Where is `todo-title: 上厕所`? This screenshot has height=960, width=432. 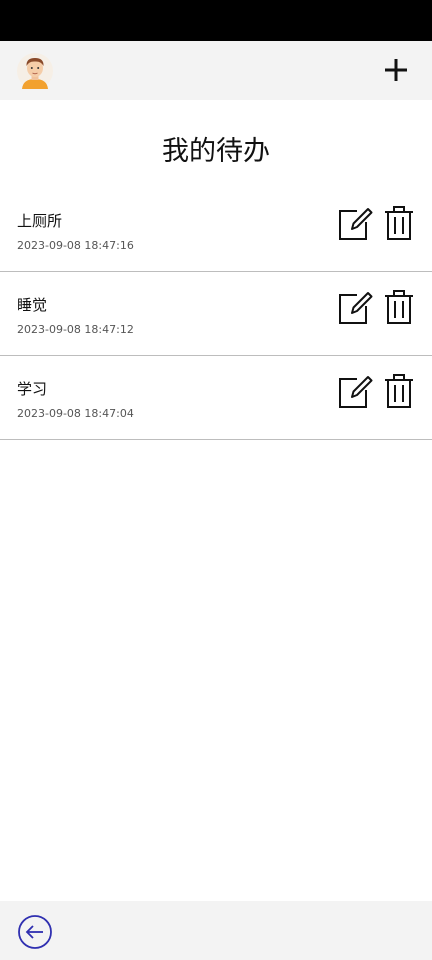
todo-title: 上厕所 is located at coordinates (40, 221).